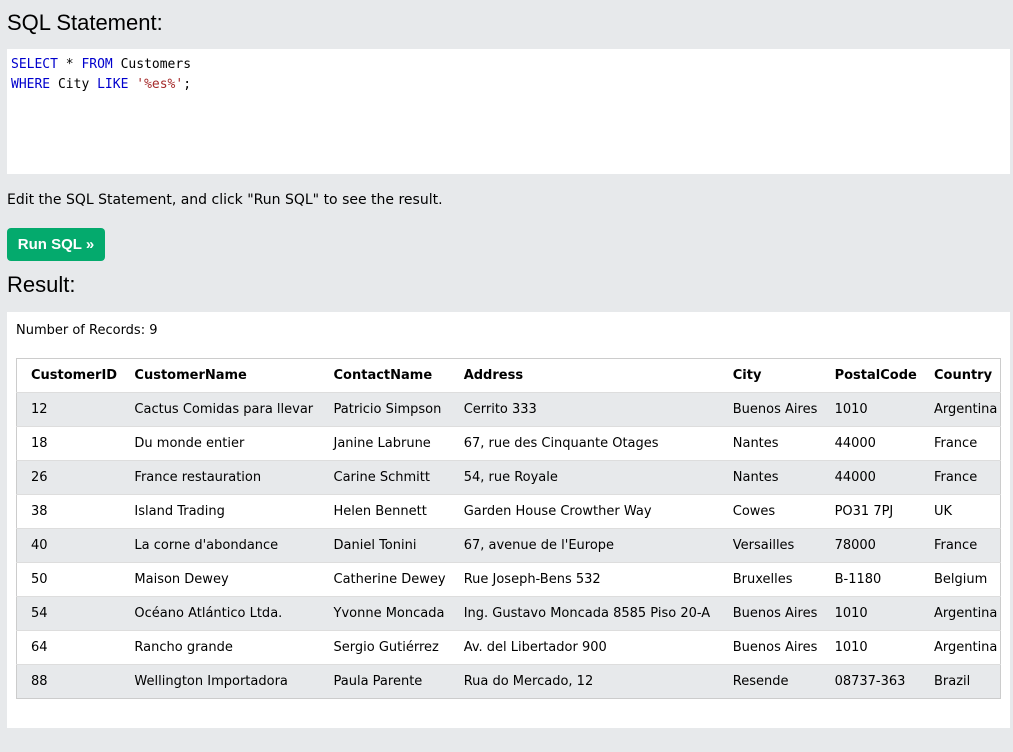  I want to click on table-cell-postalcode: 78000, so click(870, 545).